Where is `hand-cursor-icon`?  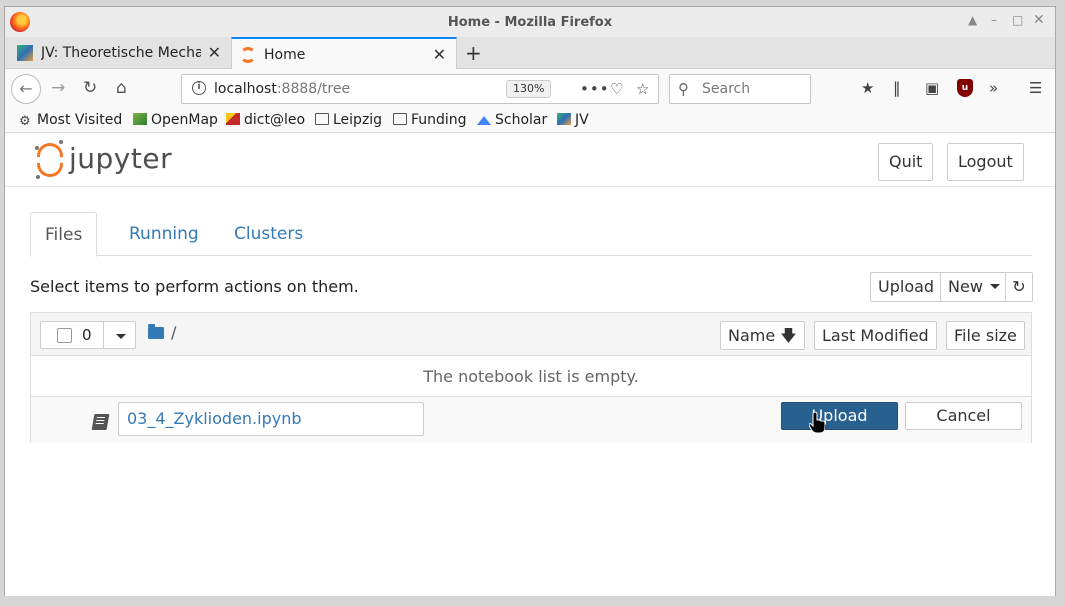
hand-cursor-icon is located at coordinates (817, 422).